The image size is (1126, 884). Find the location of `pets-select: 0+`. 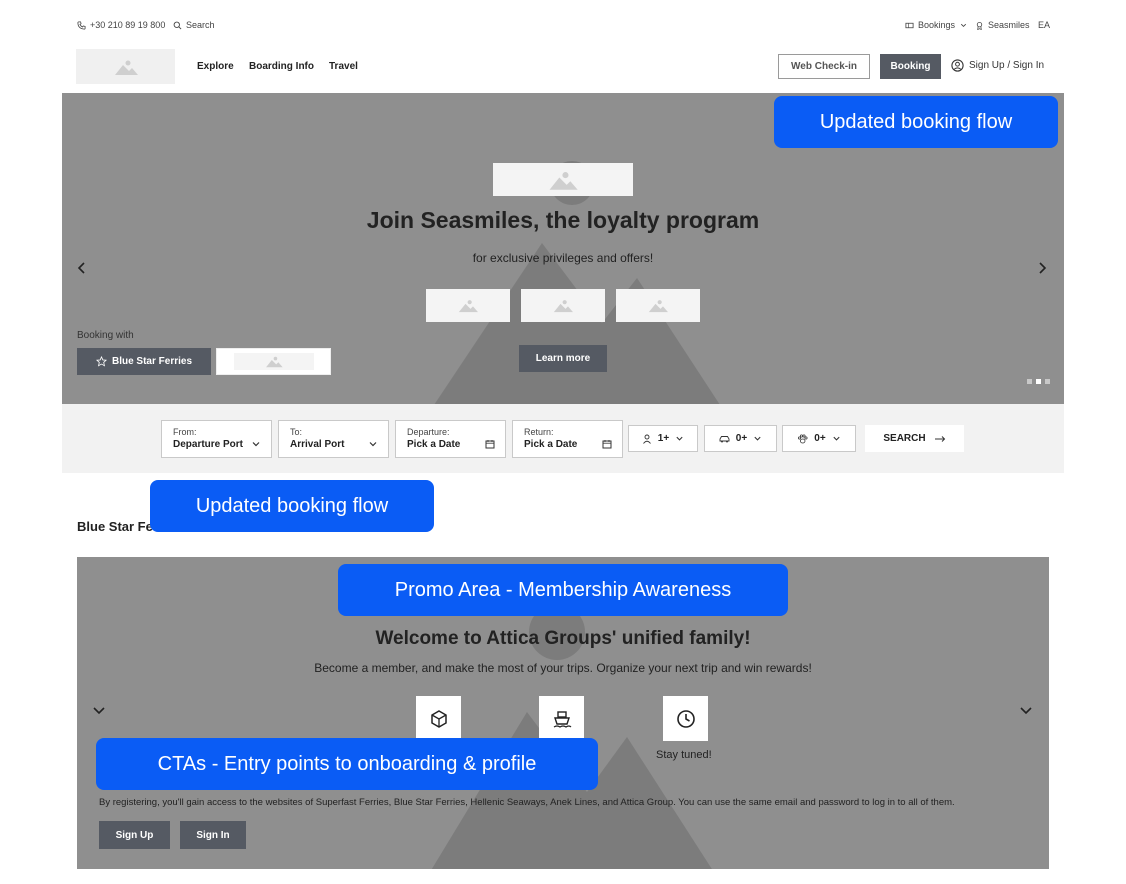

pets-select: 0+ is located at coordinates (819, 438).